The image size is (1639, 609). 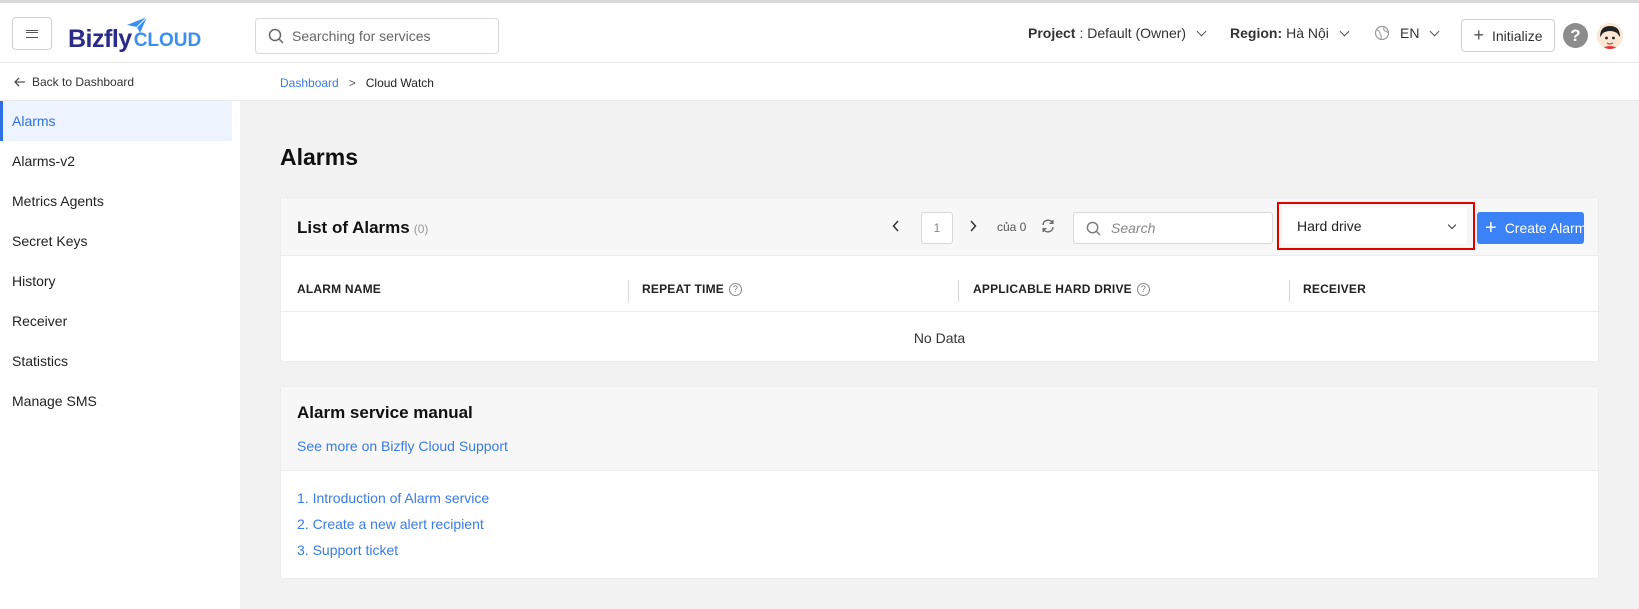 What do you see at coordinates (116, 281) in the screenshot?
I see `sidebar-item-history: History` at bounding box center [116, 281].